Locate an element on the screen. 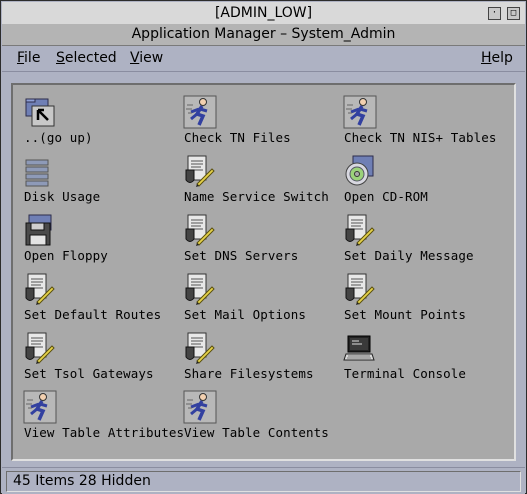 The width and height of the screenshot is (527, 494). app-item-label: Open CD-ROM is located at coordinates (386, 196).